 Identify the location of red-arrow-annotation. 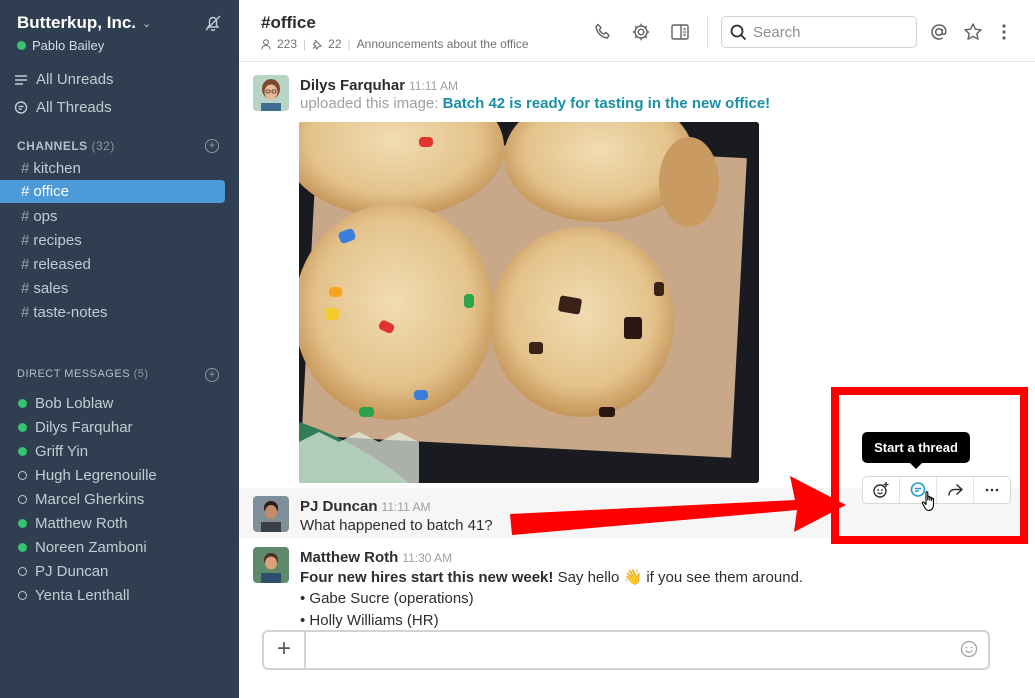
(678, 505).